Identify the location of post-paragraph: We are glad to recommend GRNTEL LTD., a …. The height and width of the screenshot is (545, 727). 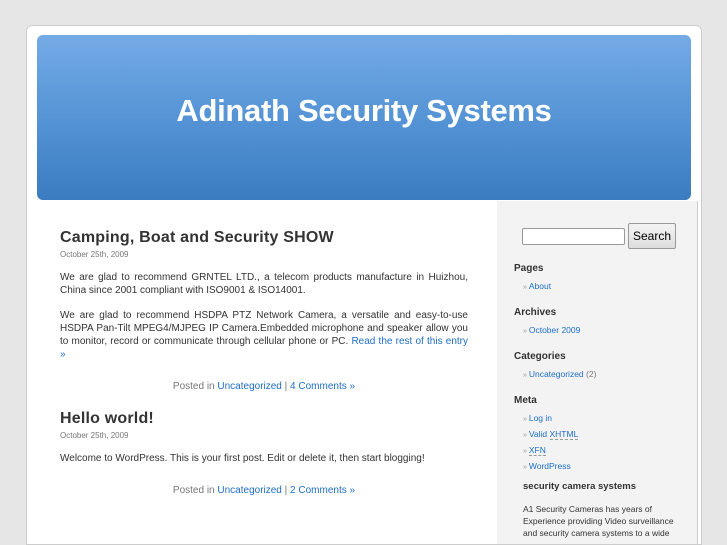
(264, 284).